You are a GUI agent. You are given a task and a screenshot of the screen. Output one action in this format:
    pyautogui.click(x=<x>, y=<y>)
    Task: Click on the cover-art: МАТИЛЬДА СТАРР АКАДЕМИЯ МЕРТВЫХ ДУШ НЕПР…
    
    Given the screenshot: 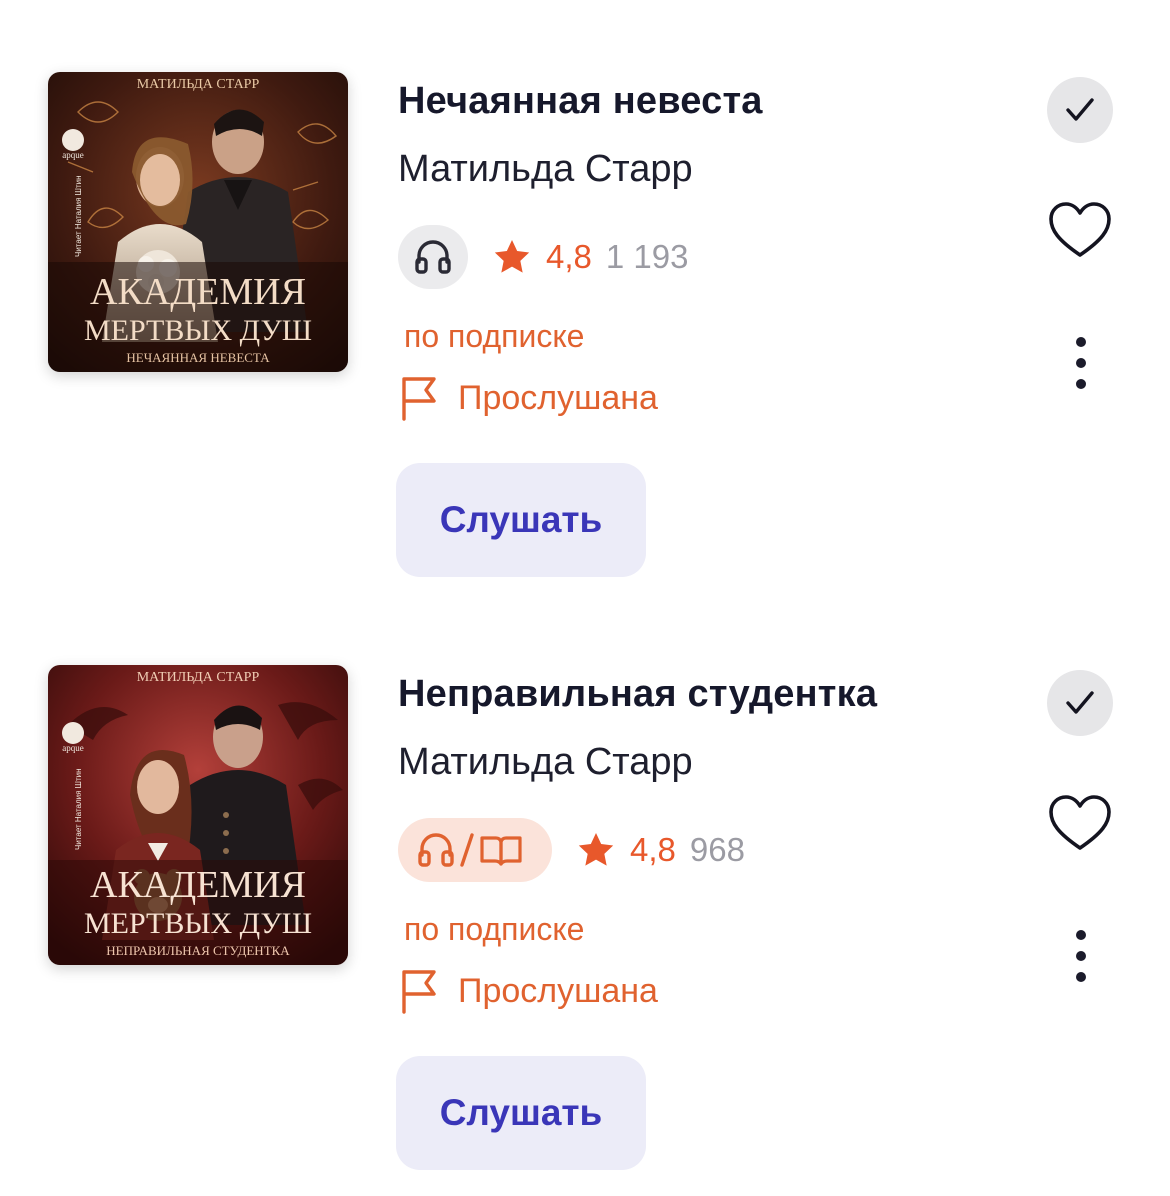 What is the action you would take?
    pyautogui.click(x=198, y=815)
    